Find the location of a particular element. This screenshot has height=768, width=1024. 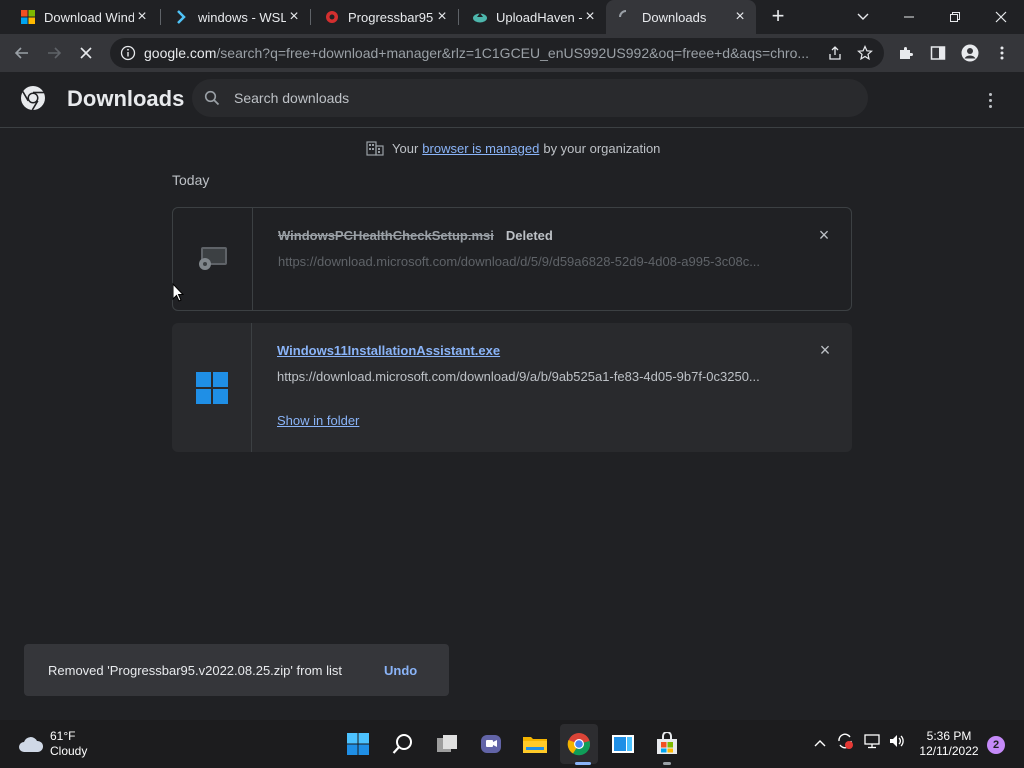

tab-wsl: windows - WSL × is located at coordinates (236, 17).